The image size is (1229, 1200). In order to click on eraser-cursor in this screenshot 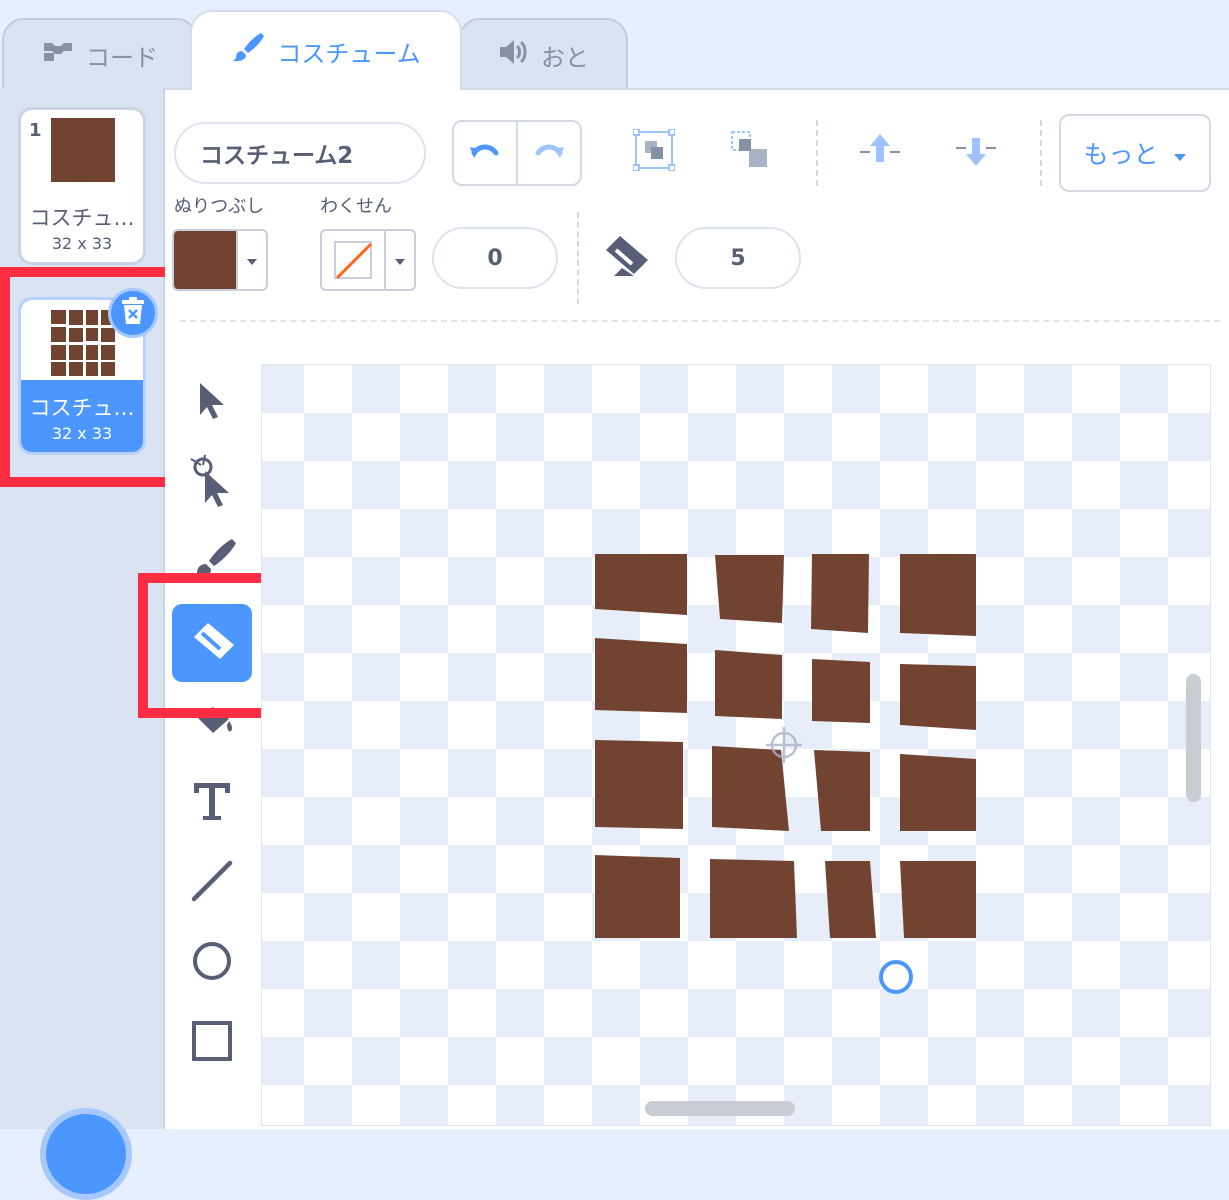, I will do `click(896, 977)`.